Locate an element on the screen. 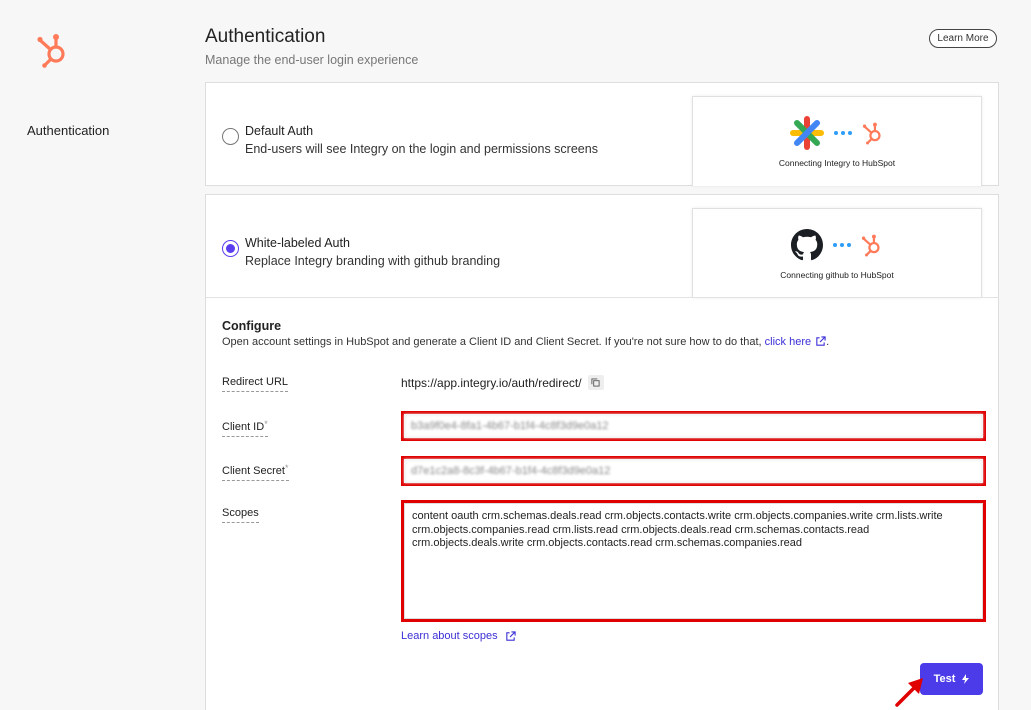  white-labeled-auth-preview-caption: Connecting github to HubSpot is located at coordinates (837, 275).